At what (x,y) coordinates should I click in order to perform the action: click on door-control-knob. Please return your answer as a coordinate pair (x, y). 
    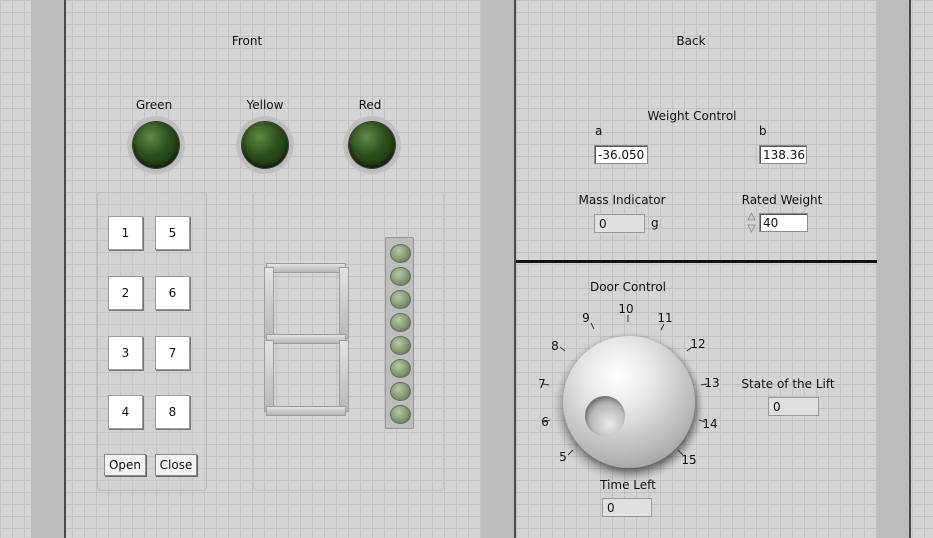
    Looking at the image, I should click on (629, 402).